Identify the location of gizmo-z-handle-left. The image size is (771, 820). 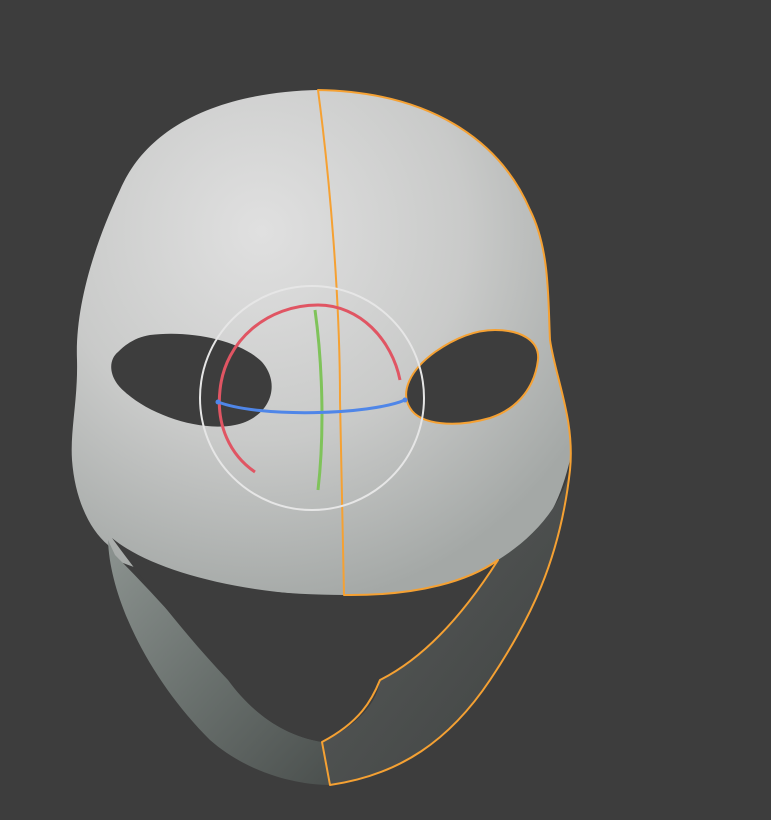
(218, 402).